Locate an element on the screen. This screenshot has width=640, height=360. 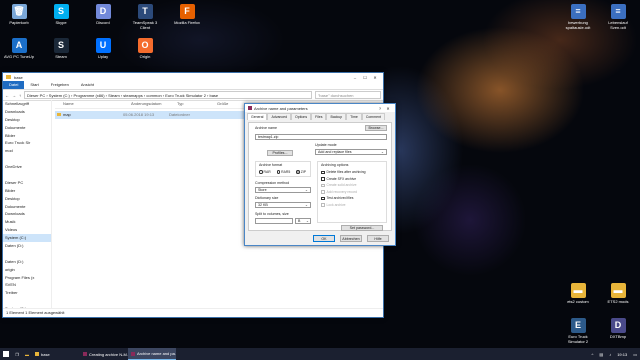
nav-item: Program Files (x is located at coordinates (27, 278).